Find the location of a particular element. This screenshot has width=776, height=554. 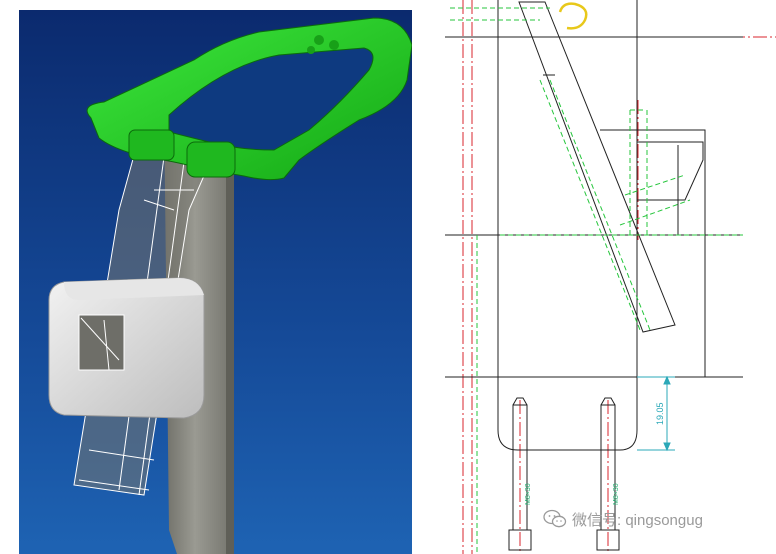

slider-block is located at coordinates (126, 348).